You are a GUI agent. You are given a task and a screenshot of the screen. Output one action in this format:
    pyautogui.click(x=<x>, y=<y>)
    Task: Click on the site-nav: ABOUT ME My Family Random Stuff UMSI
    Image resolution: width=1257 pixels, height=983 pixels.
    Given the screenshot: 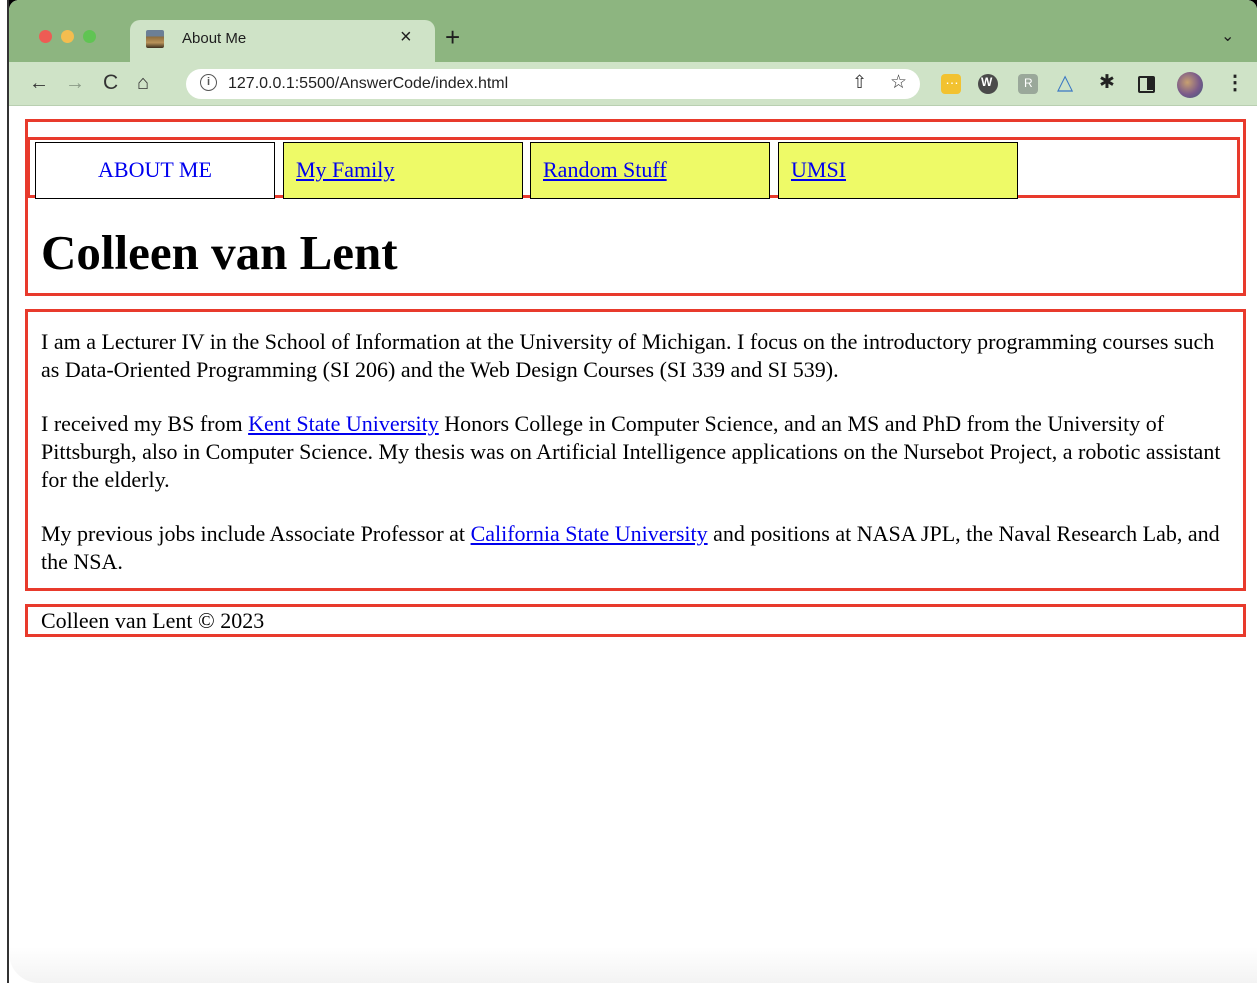 What is the action you would take?
    pyautogui.click(x=633, y=168)
    